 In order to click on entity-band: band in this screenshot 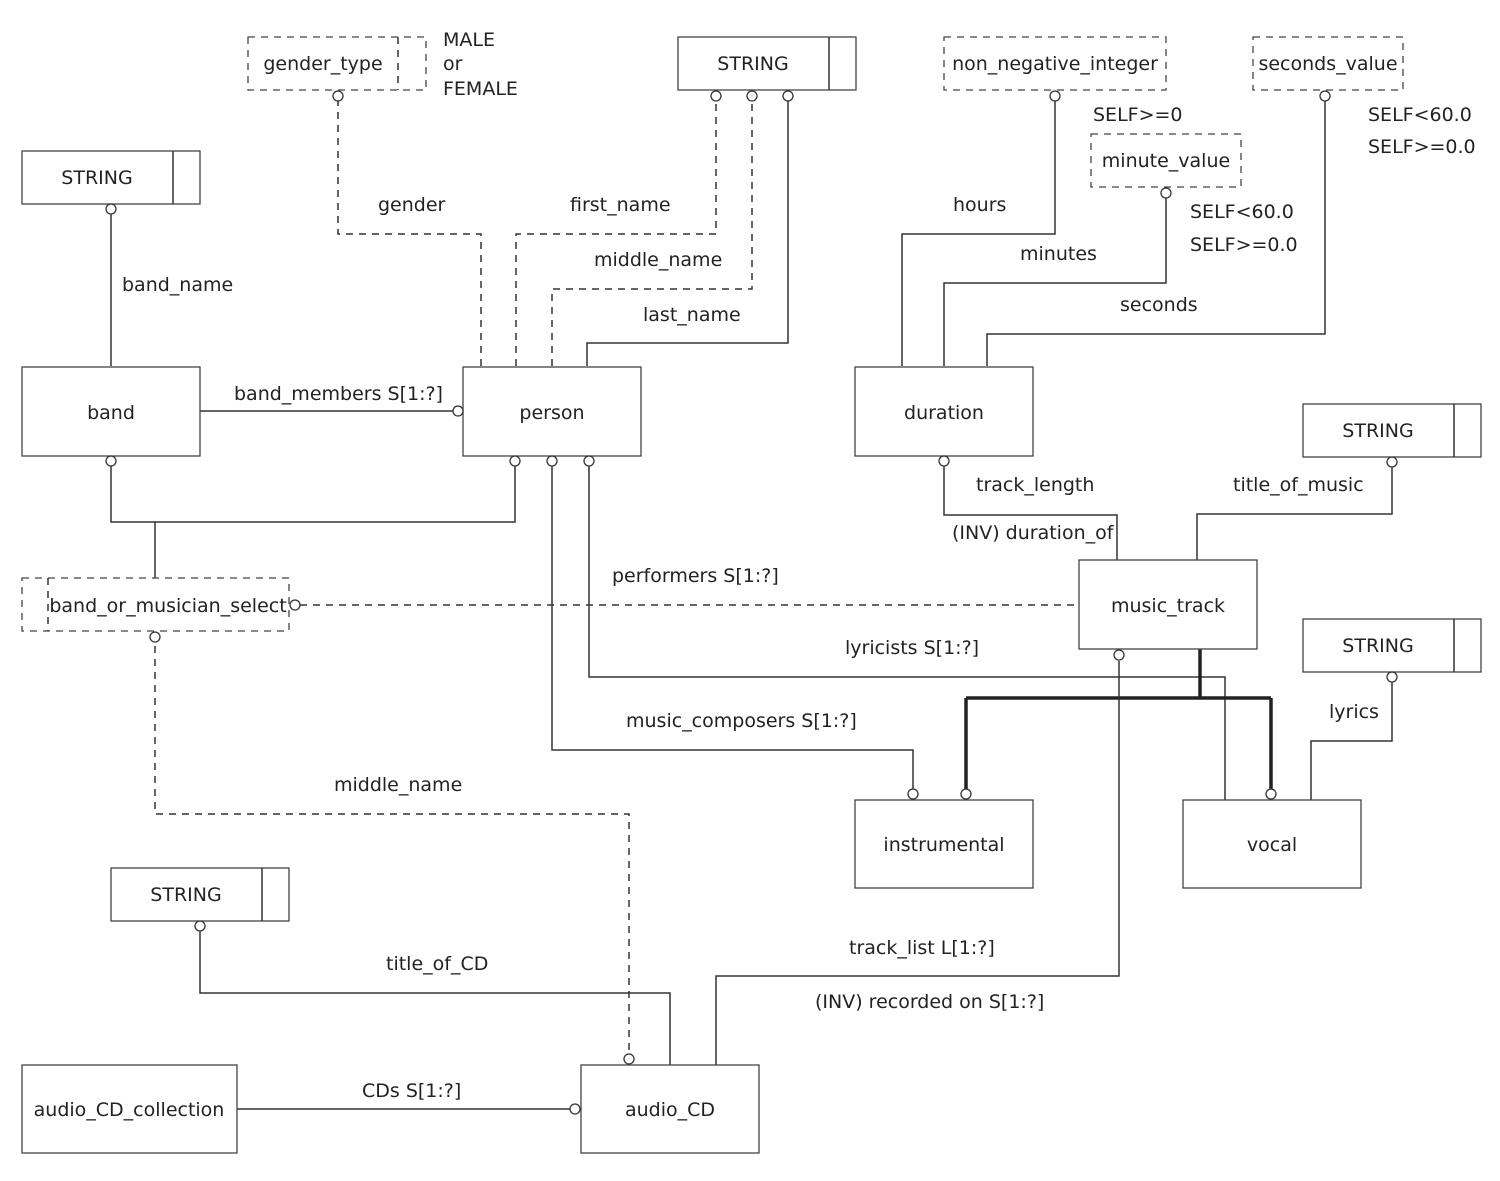, I will do `click(111, 411)`.